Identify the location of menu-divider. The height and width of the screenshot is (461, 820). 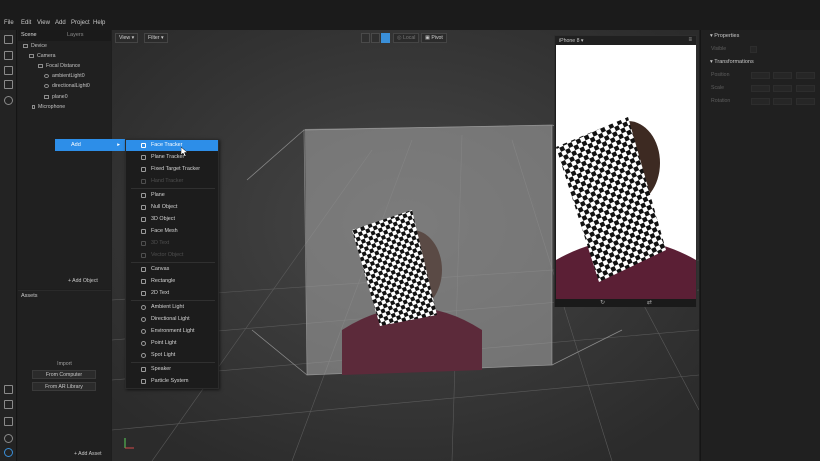
(173, 188).